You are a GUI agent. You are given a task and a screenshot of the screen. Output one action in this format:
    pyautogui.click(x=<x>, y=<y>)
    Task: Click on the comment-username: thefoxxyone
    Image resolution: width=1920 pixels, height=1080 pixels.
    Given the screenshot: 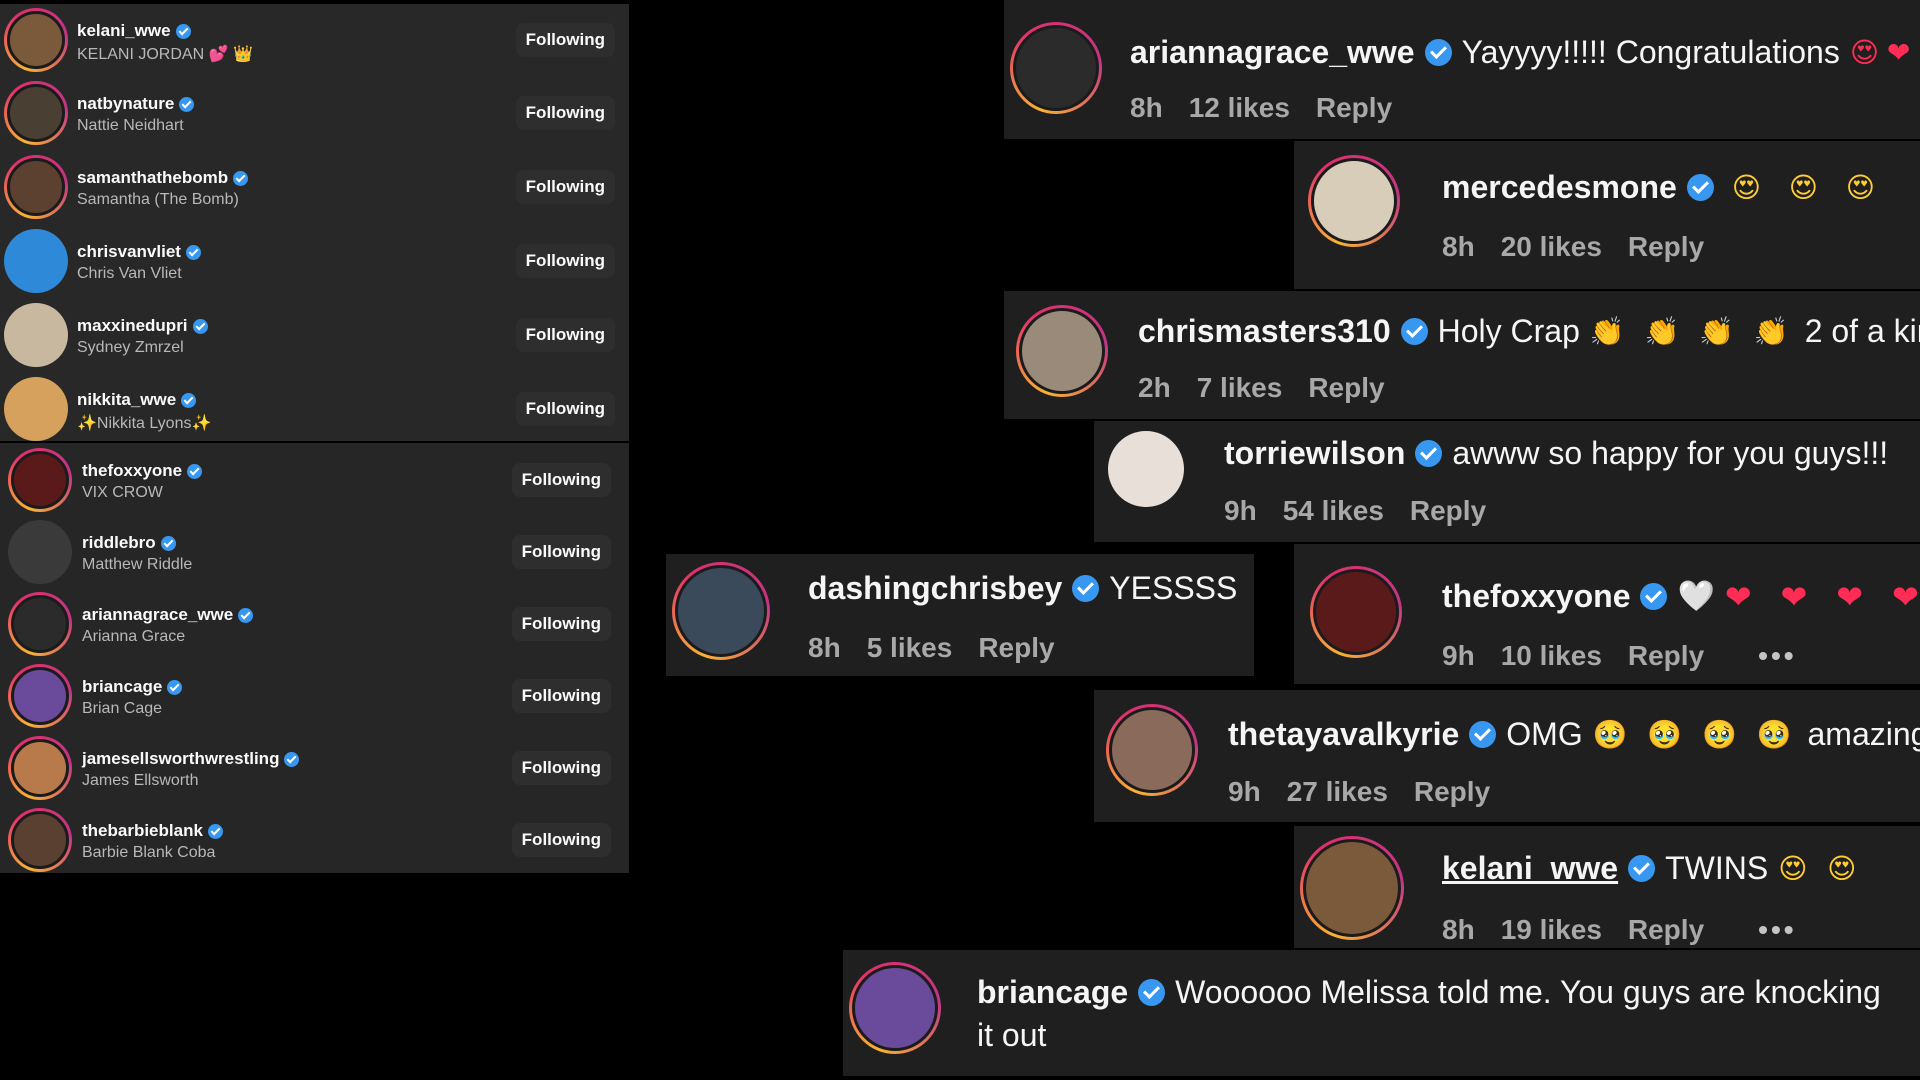 What is the action you would take?
    pyautogui.click(x=1536, y=596)
    